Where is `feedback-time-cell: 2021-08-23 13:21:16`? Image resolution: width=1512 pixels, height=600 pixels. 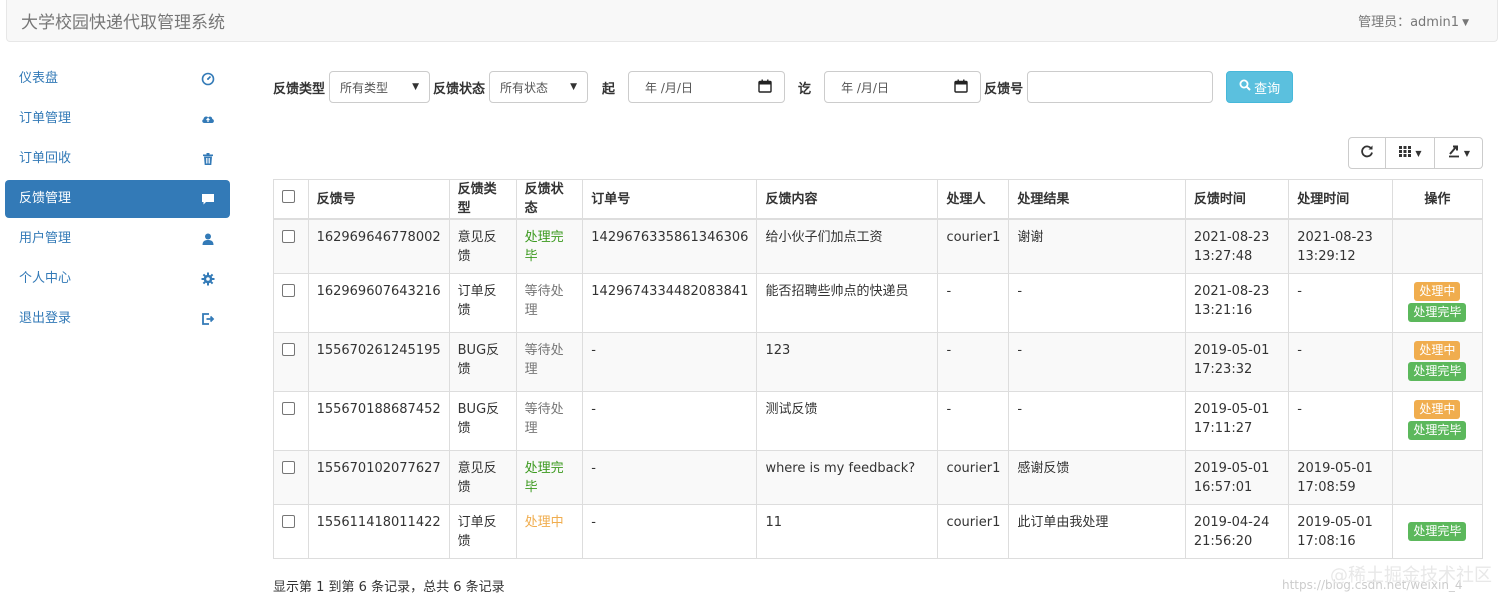 feedback-time-cell: 2021-08-23 13:21:16 is located at coordinates (1237, 302).